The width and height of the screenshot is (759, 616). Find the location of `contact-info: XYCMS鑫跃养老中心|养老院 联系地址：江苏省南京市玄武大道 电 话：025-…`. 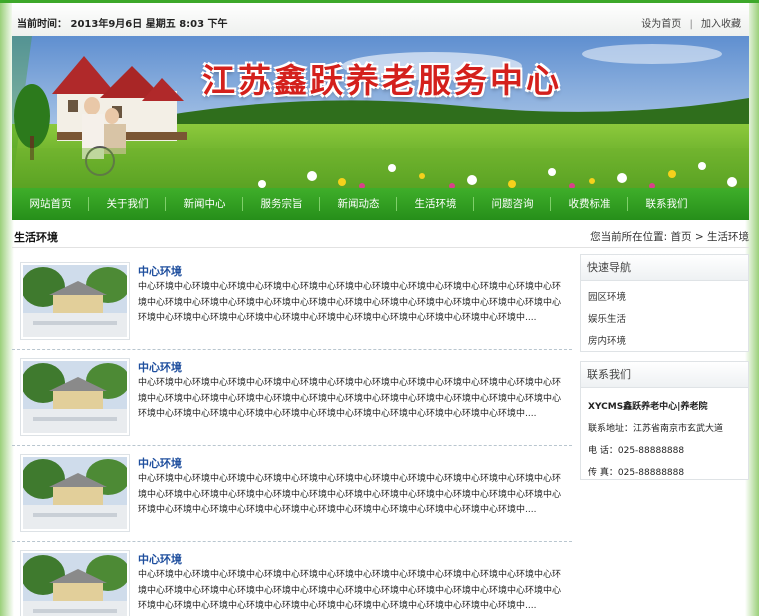

contact-info: XYCMS鑫跃养老中心|养老院 联系地址：江苏省南京市玄武大道 电 话：025-… is located at coordinates (664, 436).